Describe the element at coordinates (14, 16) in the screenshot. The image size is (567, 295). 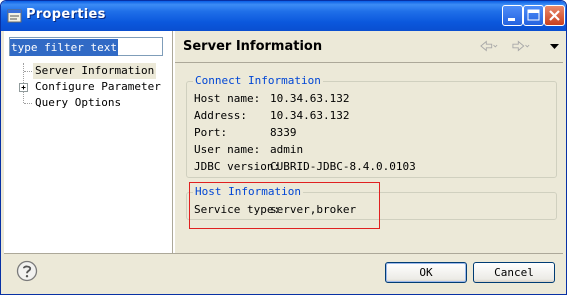
I see `properties-app-icon` at that location.